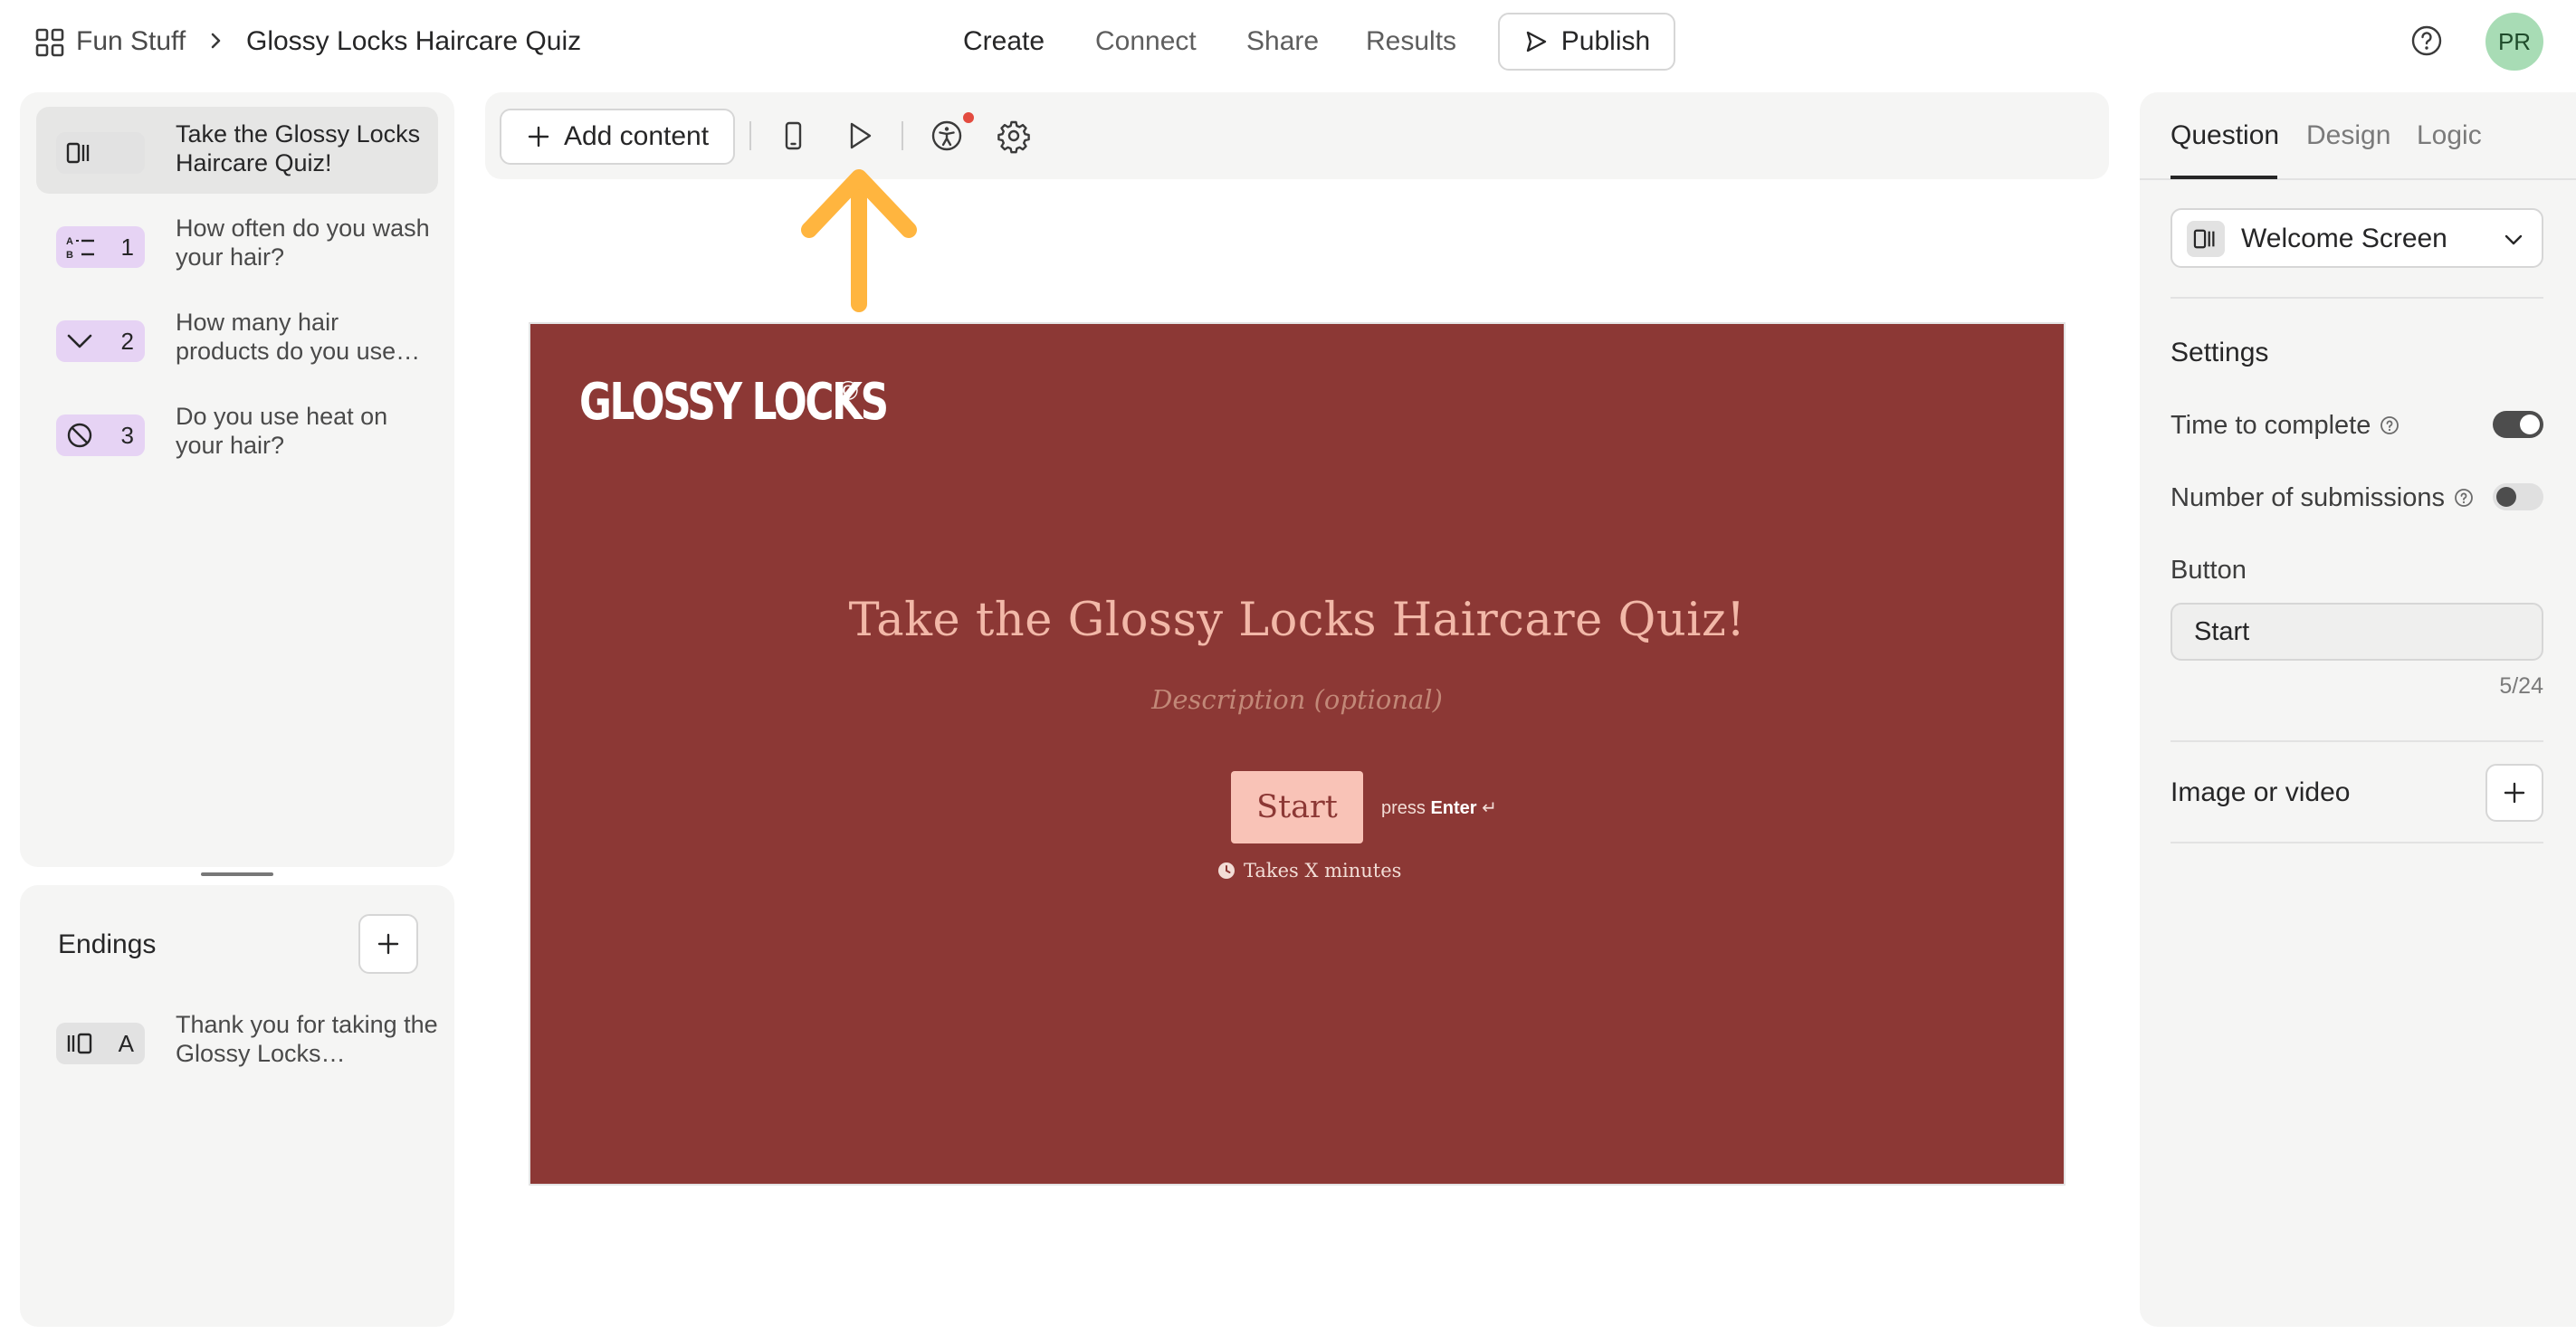  I want to click on nav-create: Create, so click(1004, 42).